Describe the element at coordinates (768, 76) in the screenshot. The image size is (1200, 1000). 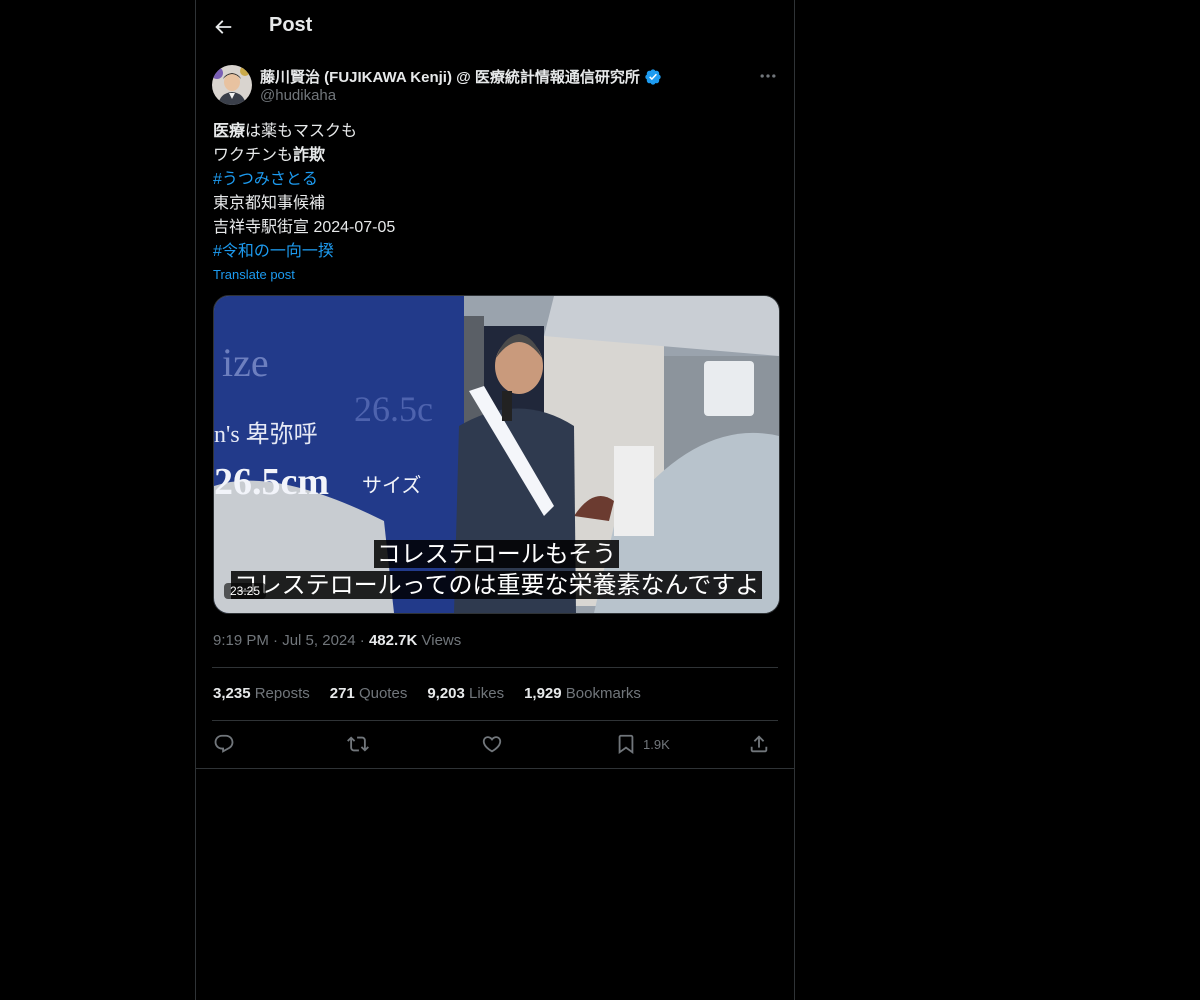
I see `more-options-icon` at that location.